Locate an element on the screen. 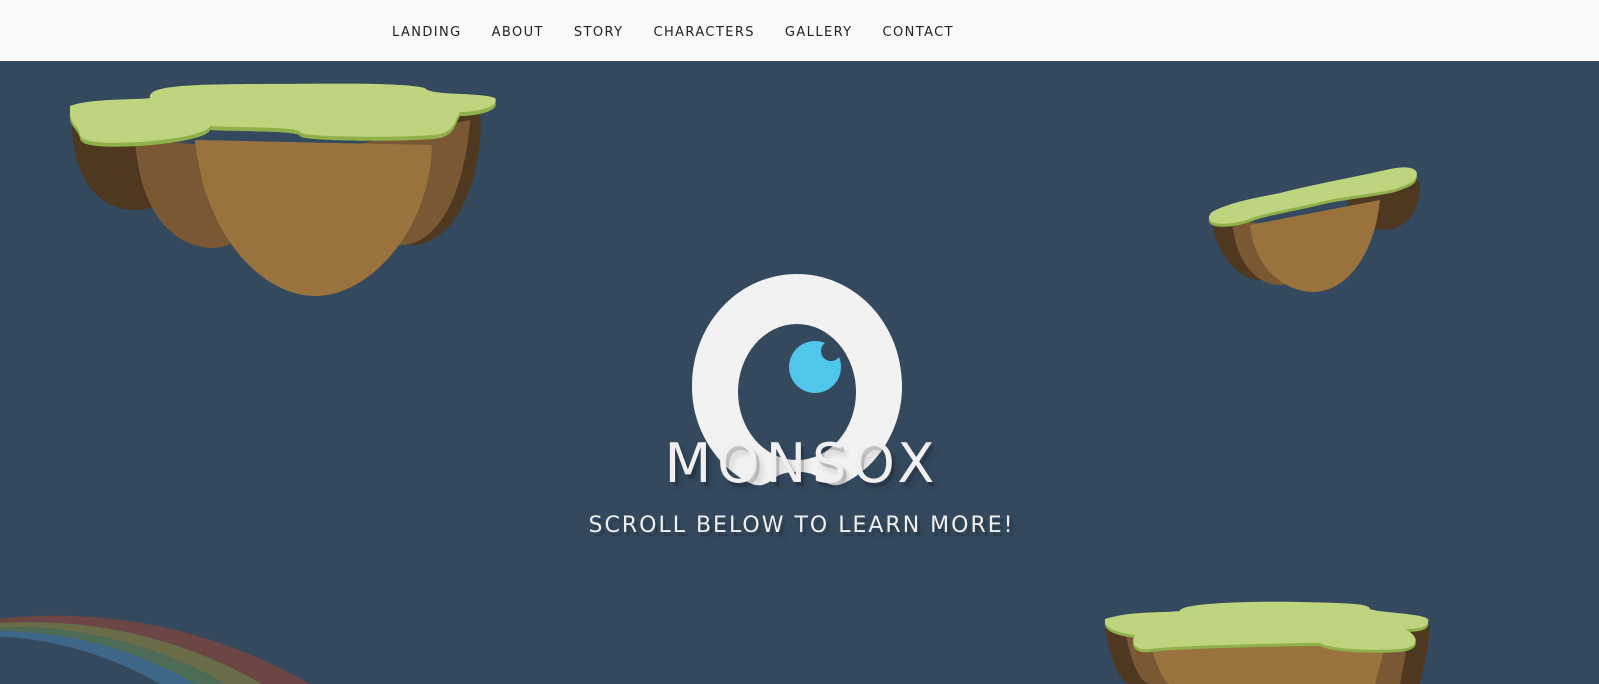 This screenshot has width=1599, height=684. nav-link-contact: CONTACT is located at coordinates (918, 32).